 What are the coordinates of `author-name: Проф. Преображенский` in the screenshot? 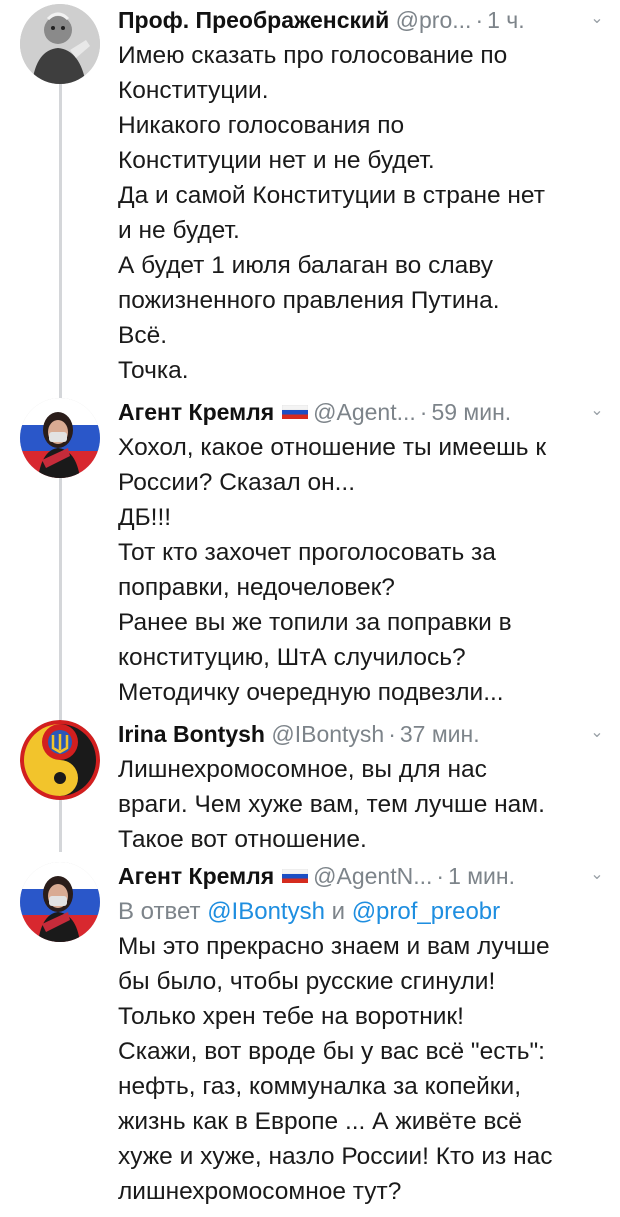 It's located at (253, 20).